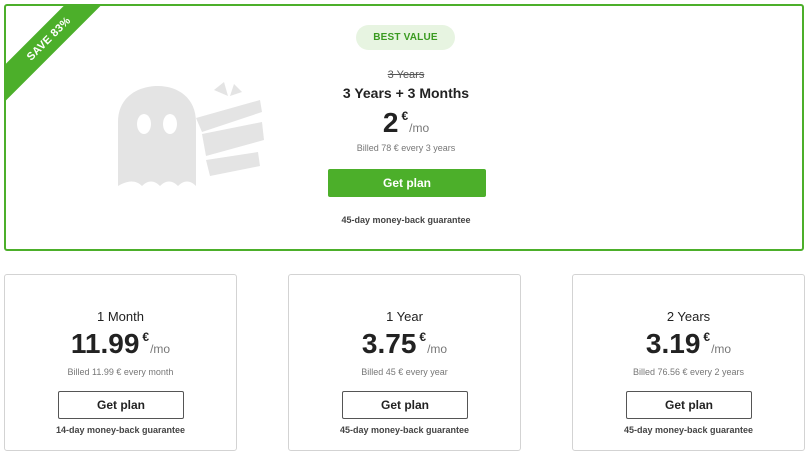 The width and height of the screenshot is (805, 453). What do you see at coordinates (405, 405) in the screenshot?
I see `get-plan-button-1-year: Get plan` at bounding box center [405, 405].